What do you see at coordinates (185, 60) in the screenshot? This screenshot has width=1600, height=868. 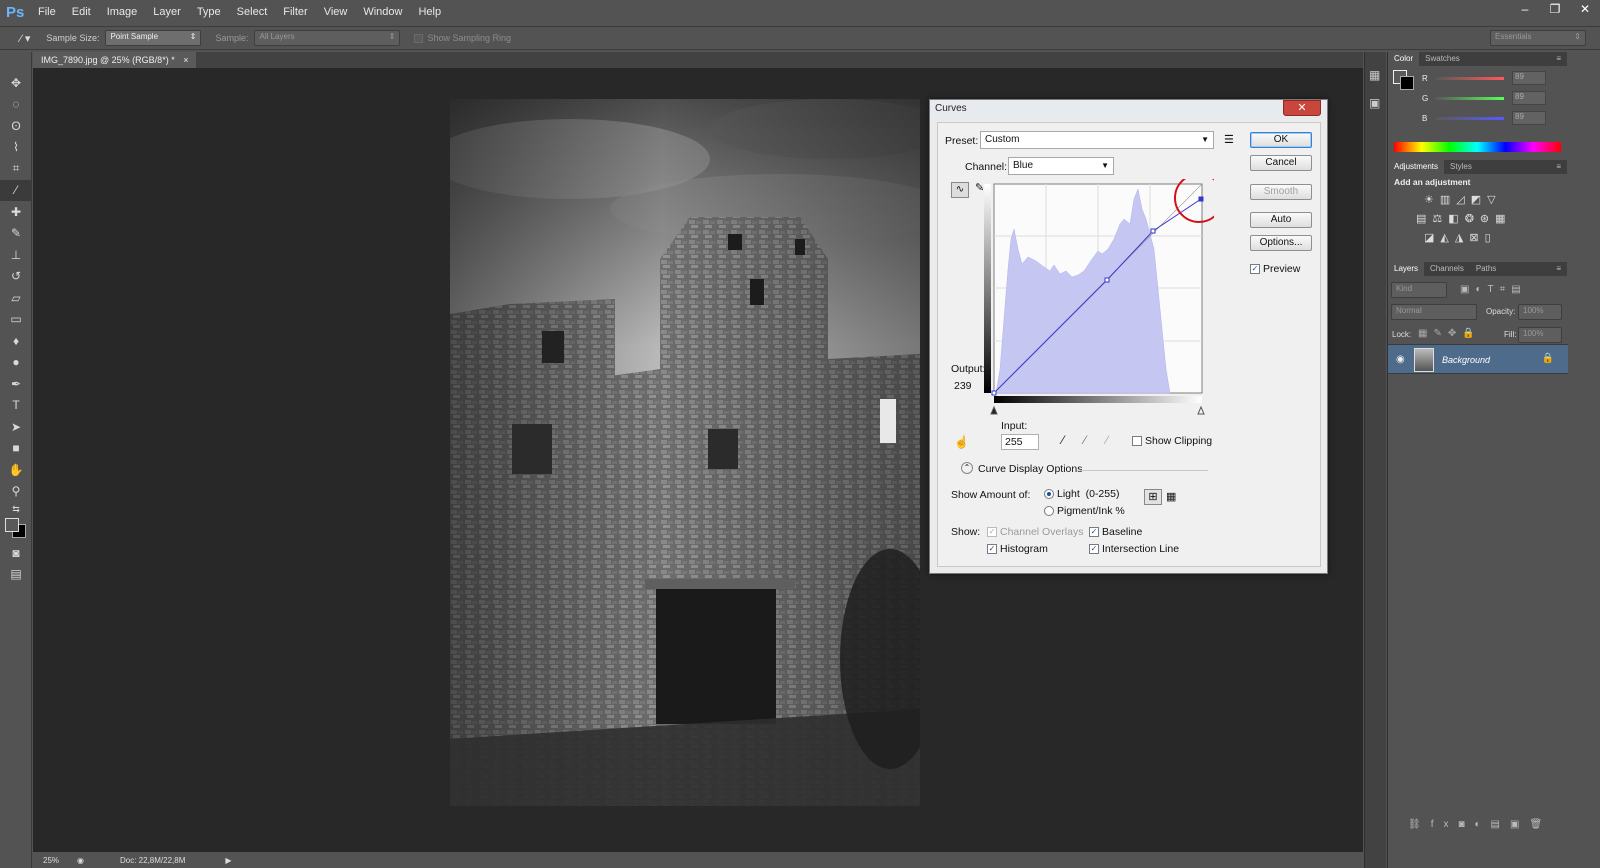 I see `close-tab-icon: ×` at bounding box center [185, 60].